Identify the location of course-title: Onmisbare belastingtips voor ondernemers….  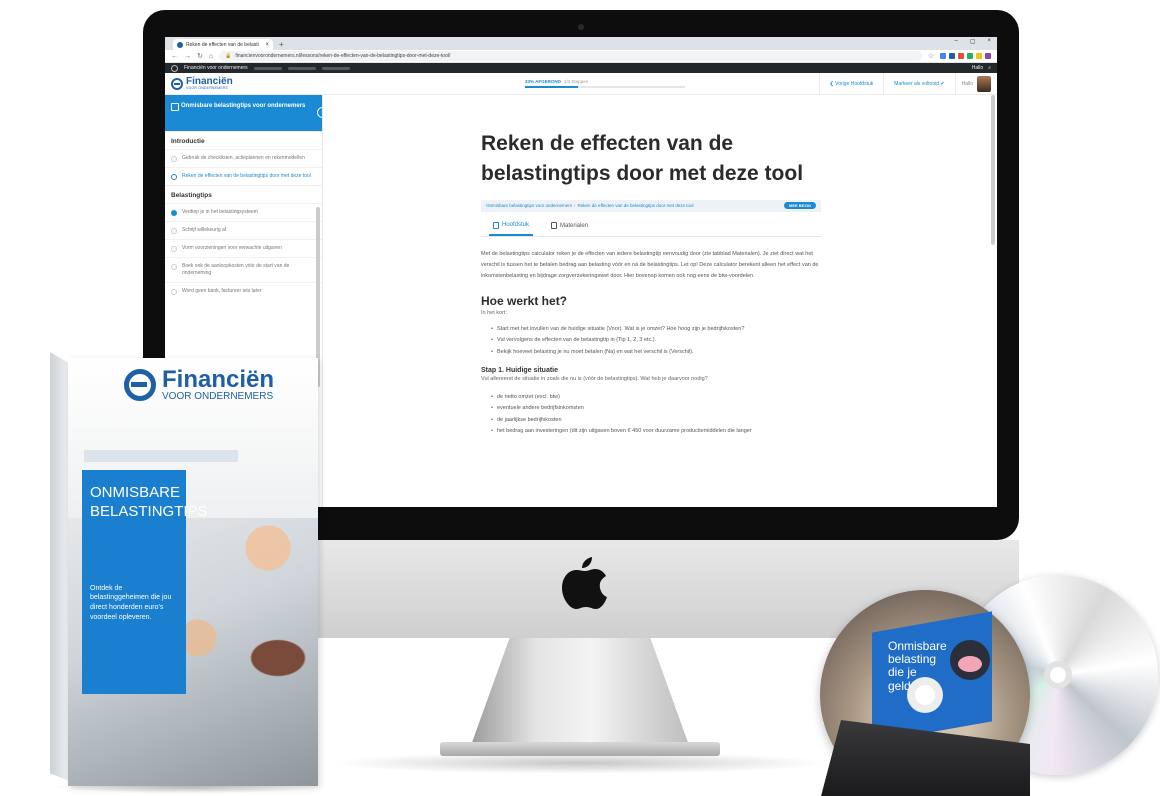
(243, 113).